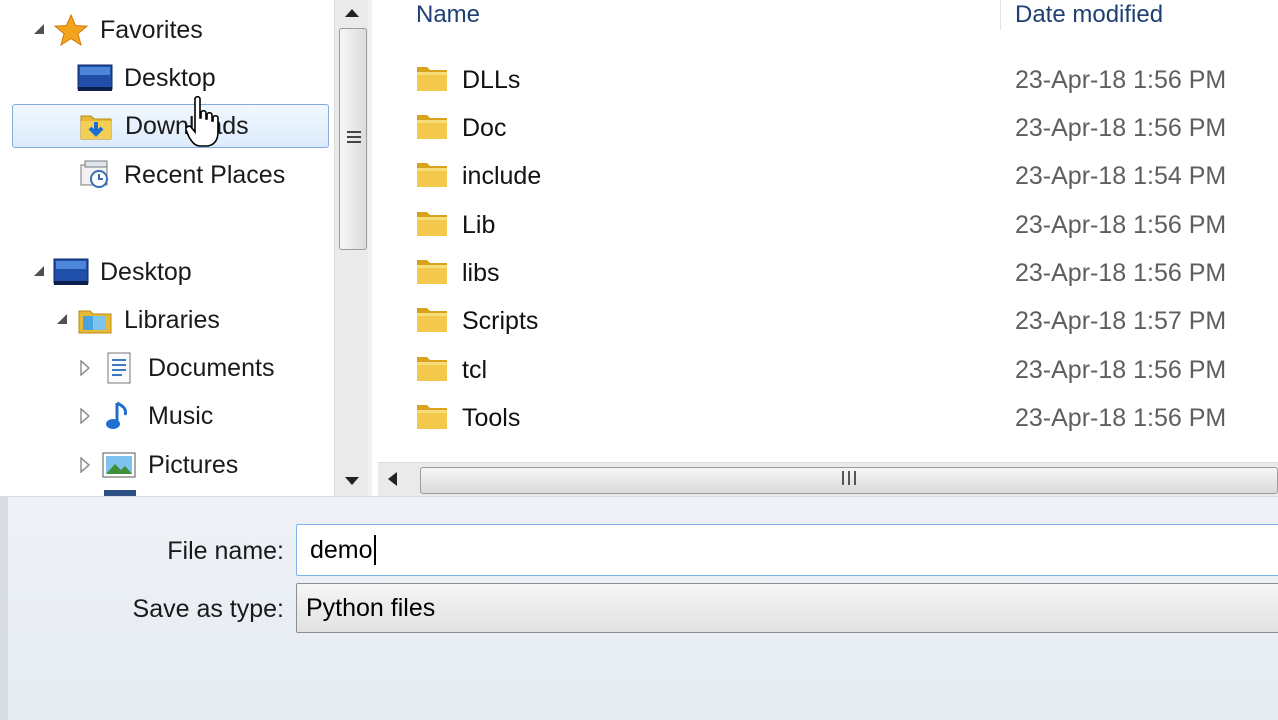 The height and width of the screenshot is (720, 1278). Describe the element at coordinates (846, 225) in the screenshot. I see `file-row: Lib 23-Apr-18 1:56 PM` at that location.